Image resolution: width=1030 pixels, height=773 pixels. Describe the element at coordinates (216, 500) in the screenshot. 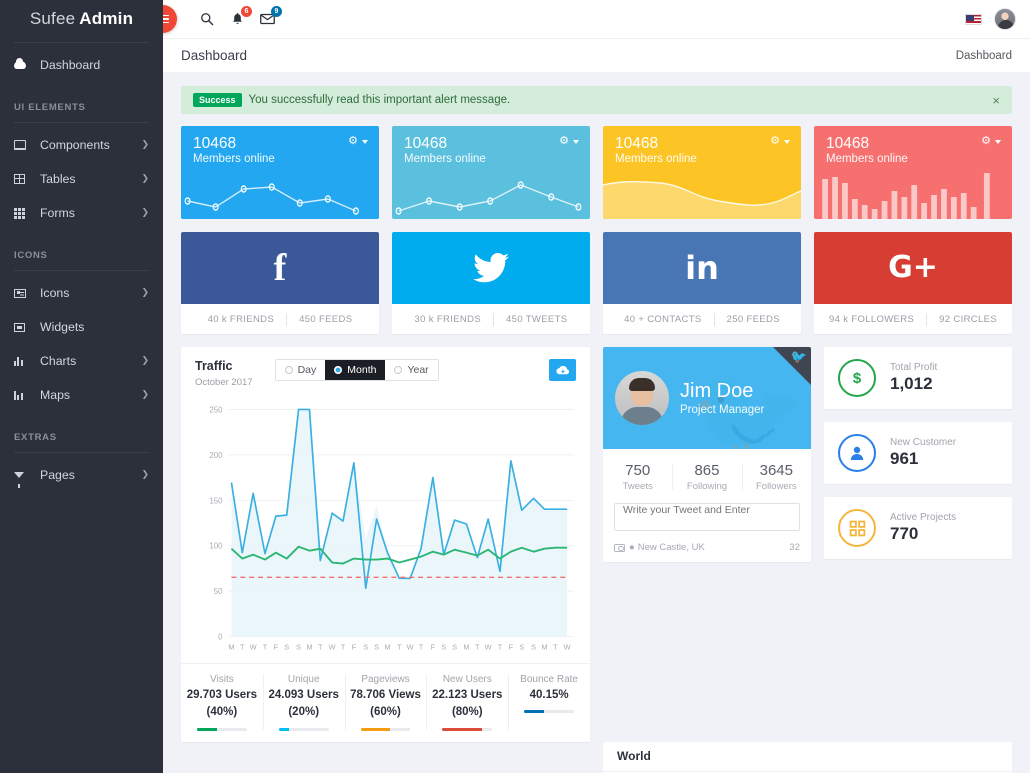

I see `svg-text: 150` at that location.